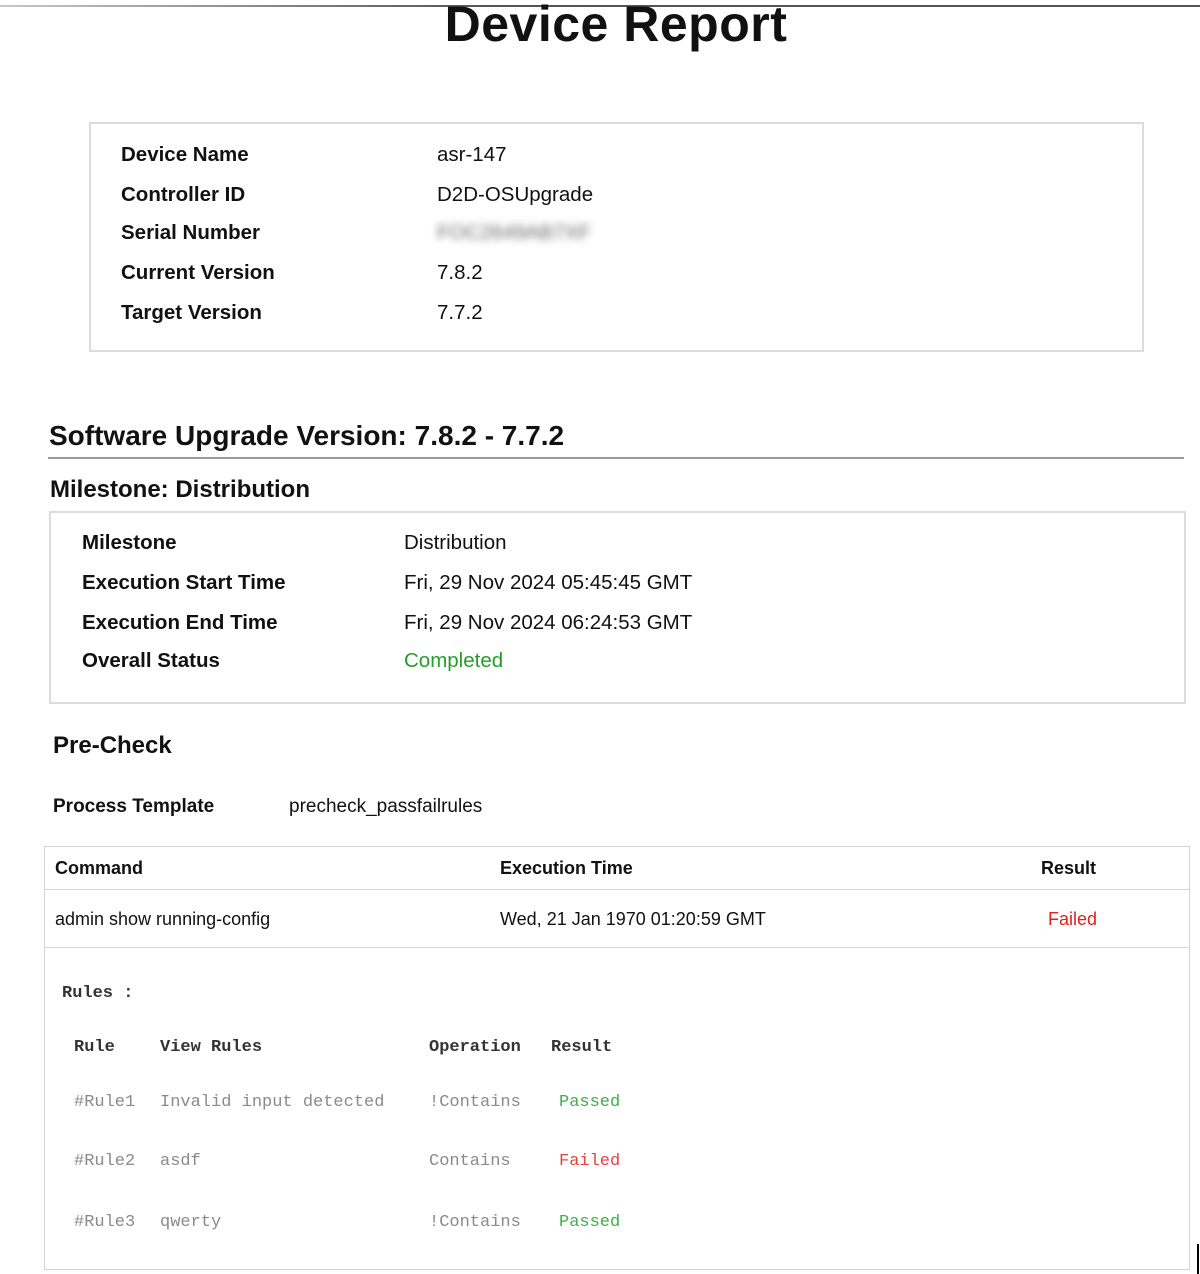 This screenshot has height=1274, width=1200. Describe the element at coordinates (1069, 868) in the screenshot. I see `column-header-result: Result` at that location.